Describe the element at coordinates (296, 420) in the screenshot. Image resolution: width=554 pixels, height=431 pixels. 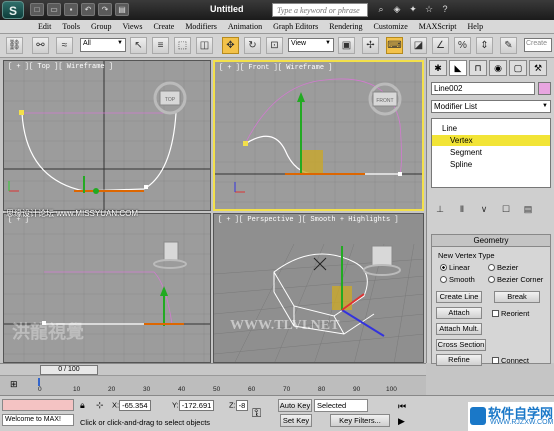
I see `set-key-button: Set Key` at that location.